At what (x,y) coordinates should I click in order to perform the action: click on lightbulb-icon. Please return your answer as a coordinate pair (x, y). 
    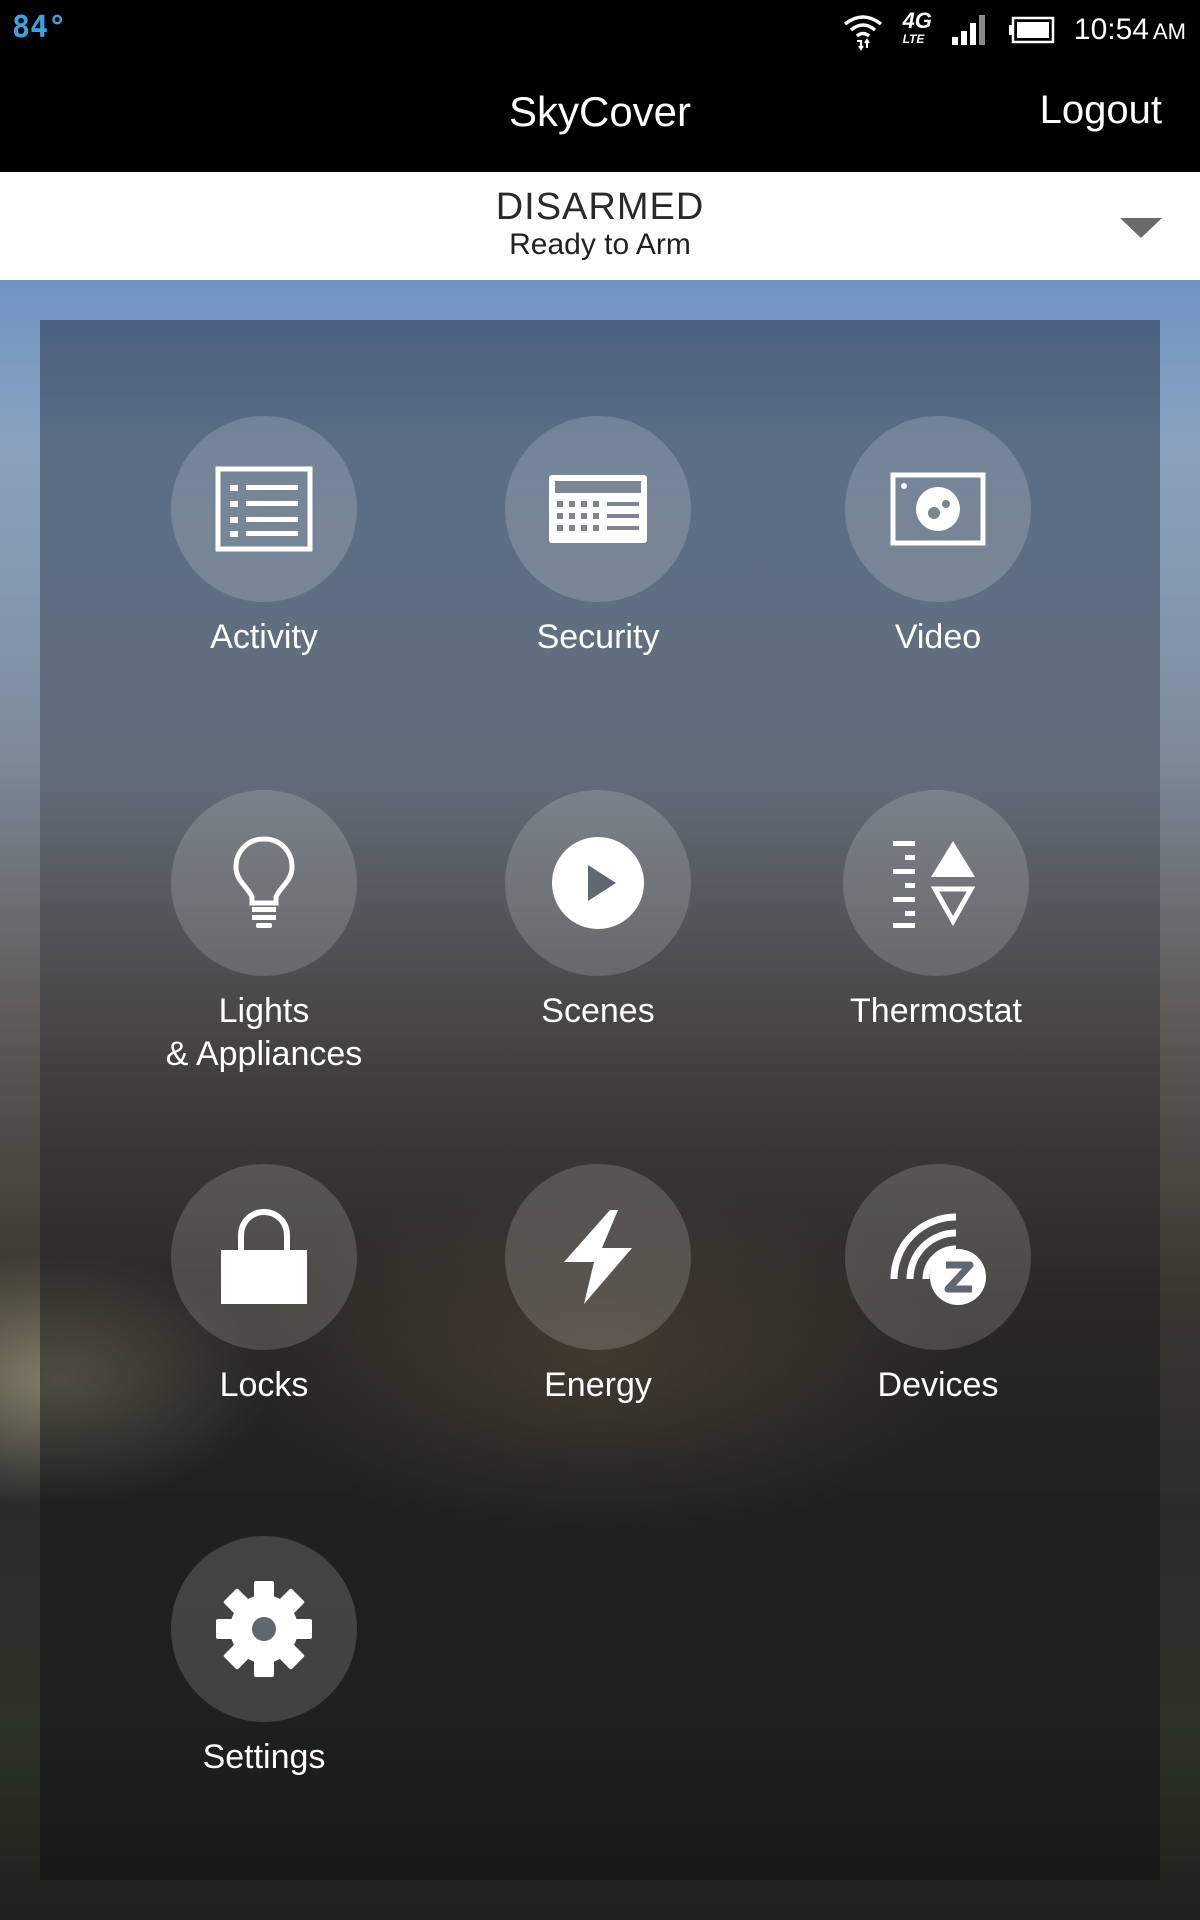
    Looking at the image, I should click on (264, 882).